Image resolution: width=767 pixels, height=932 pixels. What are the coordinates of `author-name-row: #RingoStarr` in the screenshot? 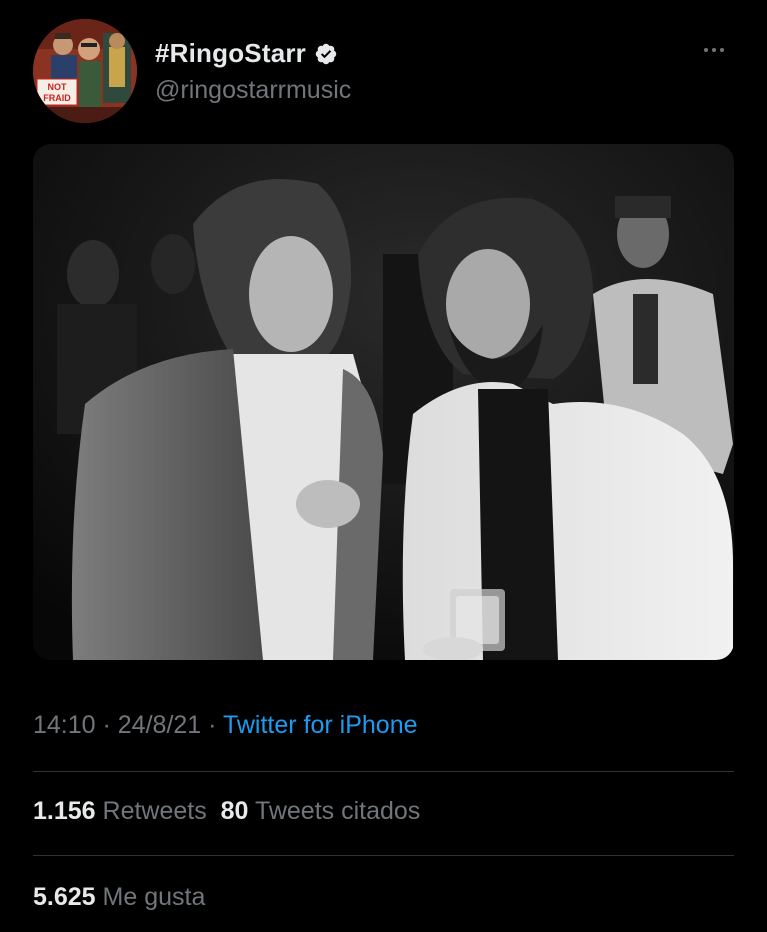 It's located at (246, 53).